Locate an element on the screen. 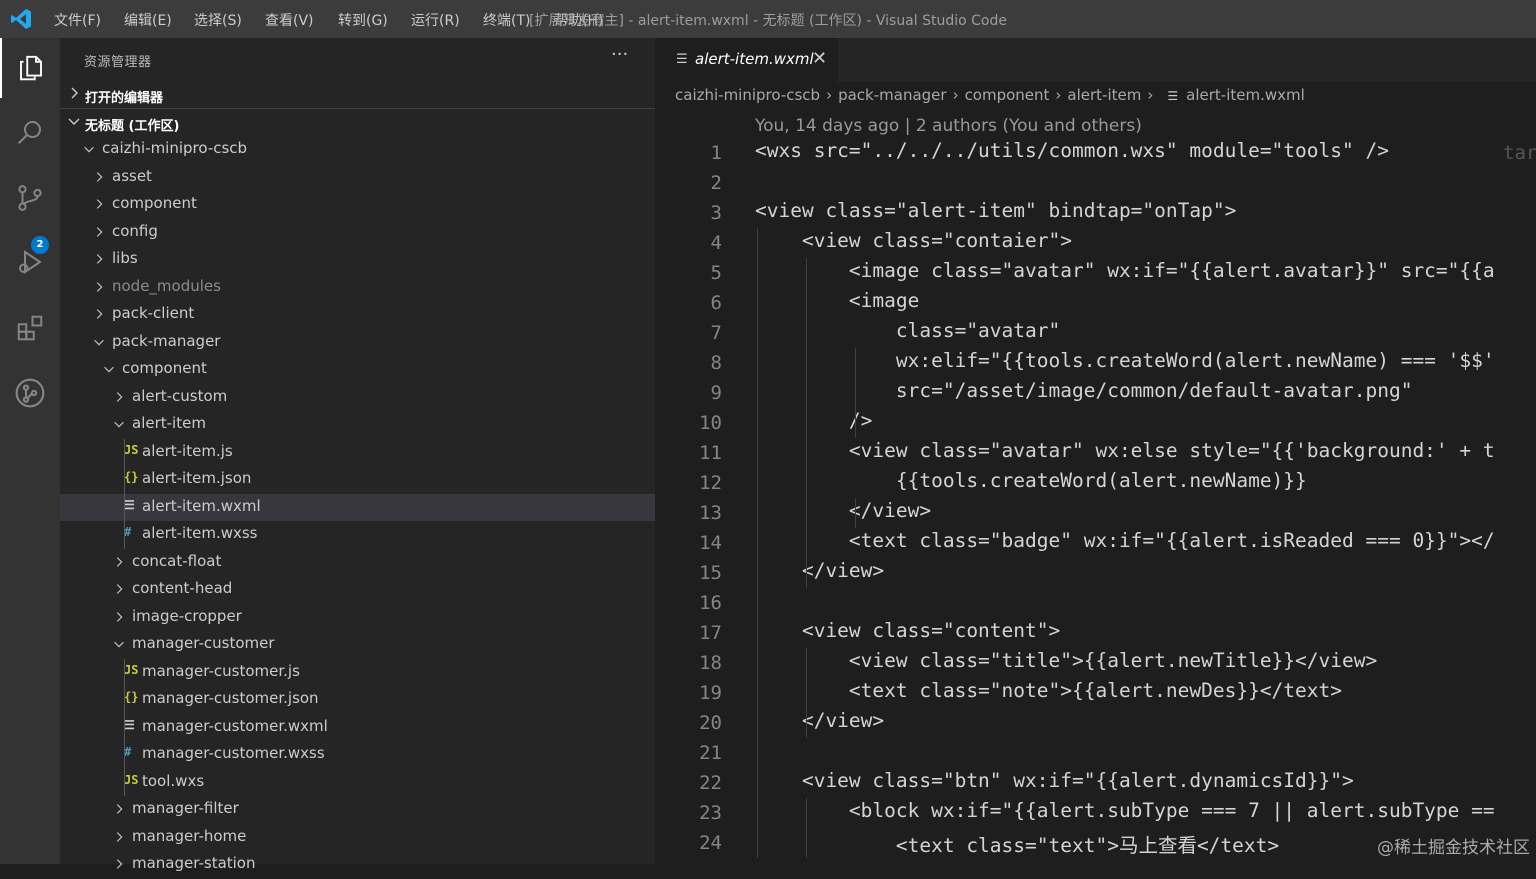 This screenshot has height=879, width=1536. menu-edit: 编辑(E) is located at coordinates (148, 20).